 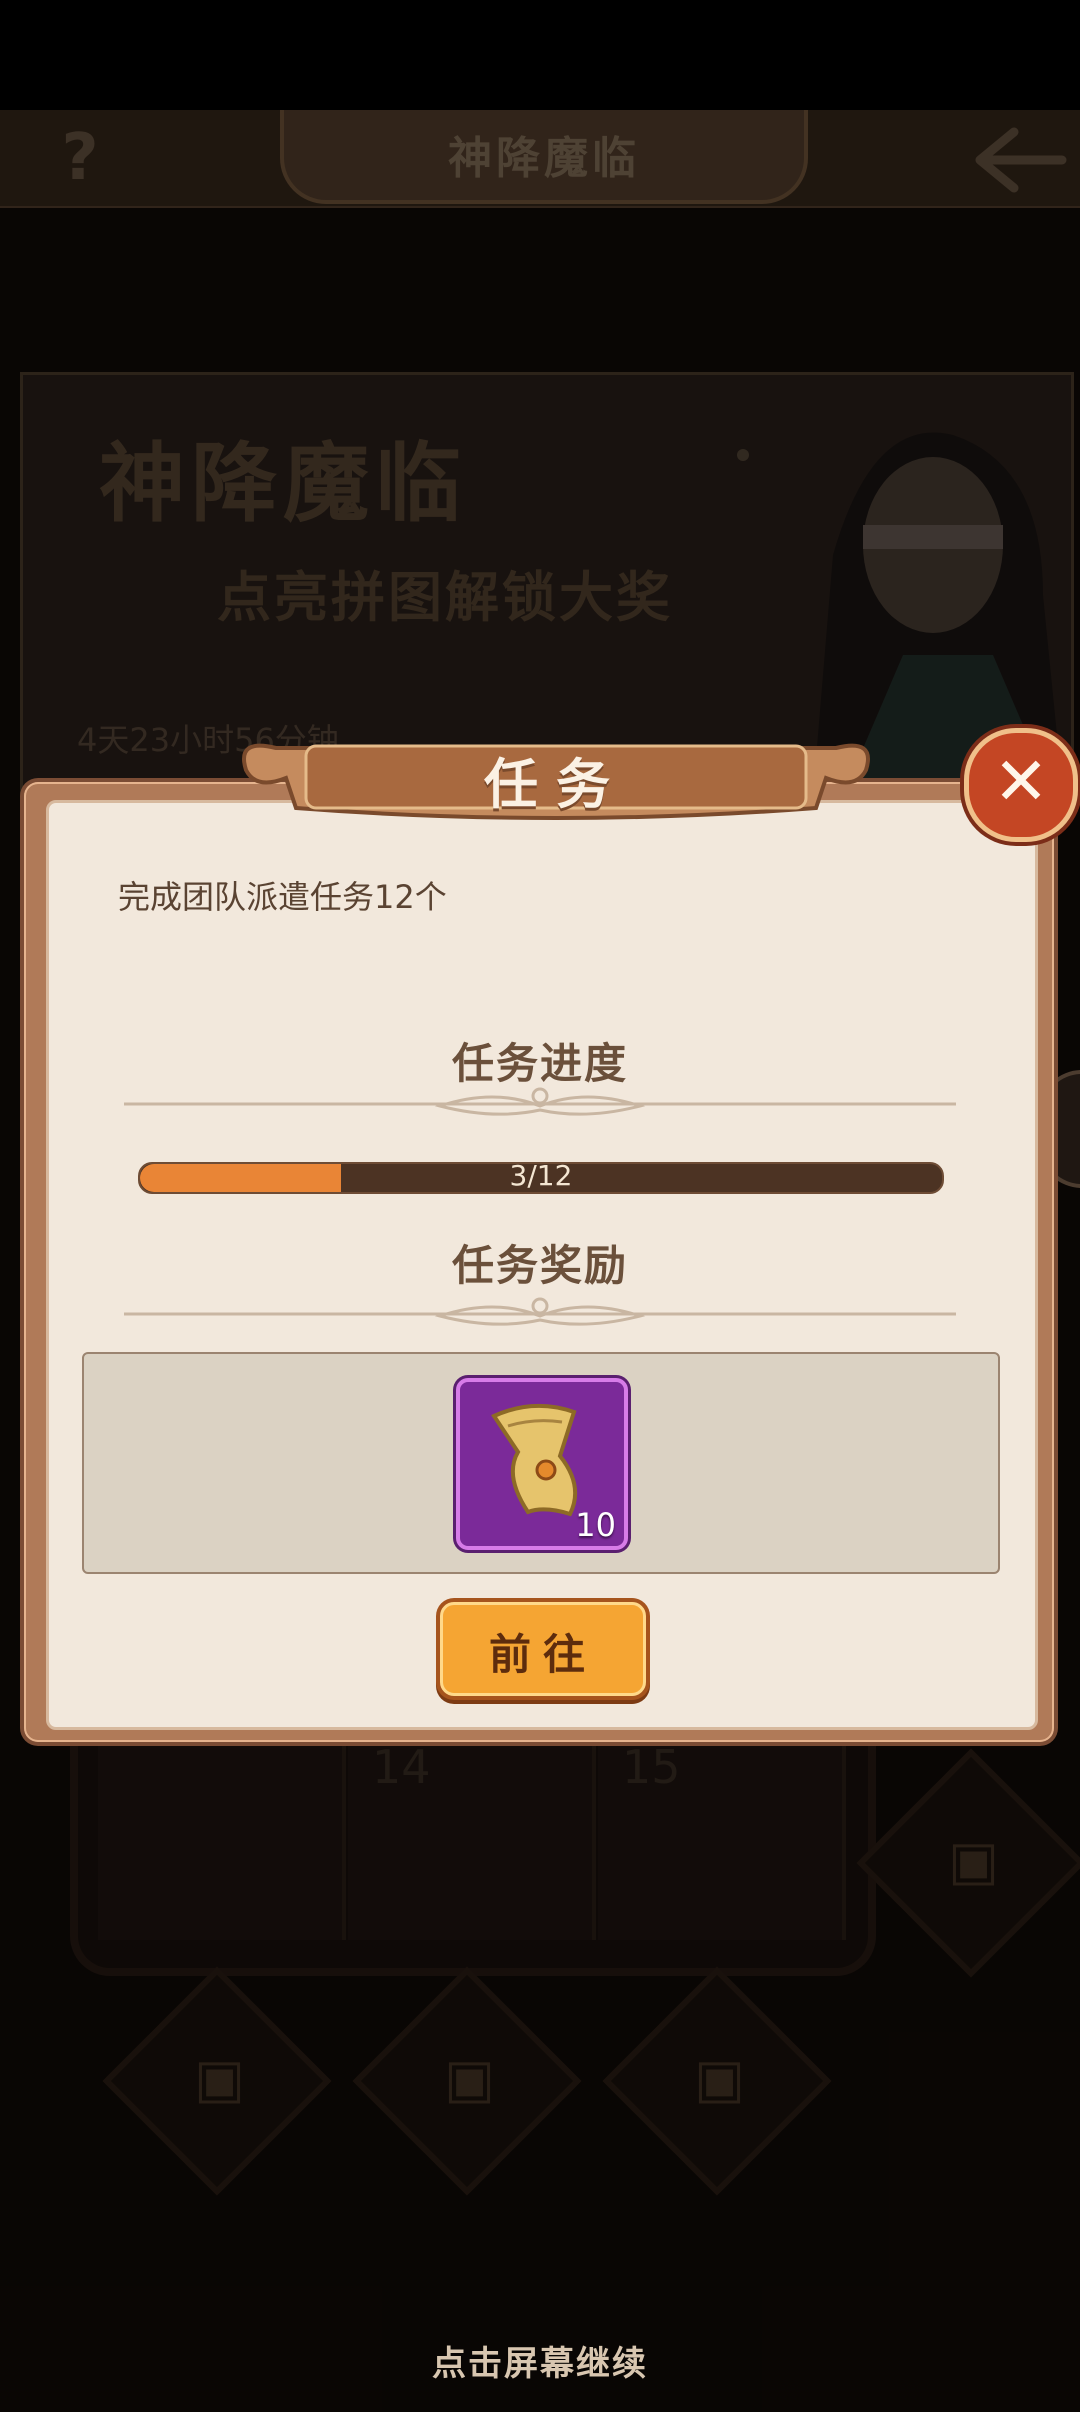 I want to click on status-bar, so click(x=540, y=55).